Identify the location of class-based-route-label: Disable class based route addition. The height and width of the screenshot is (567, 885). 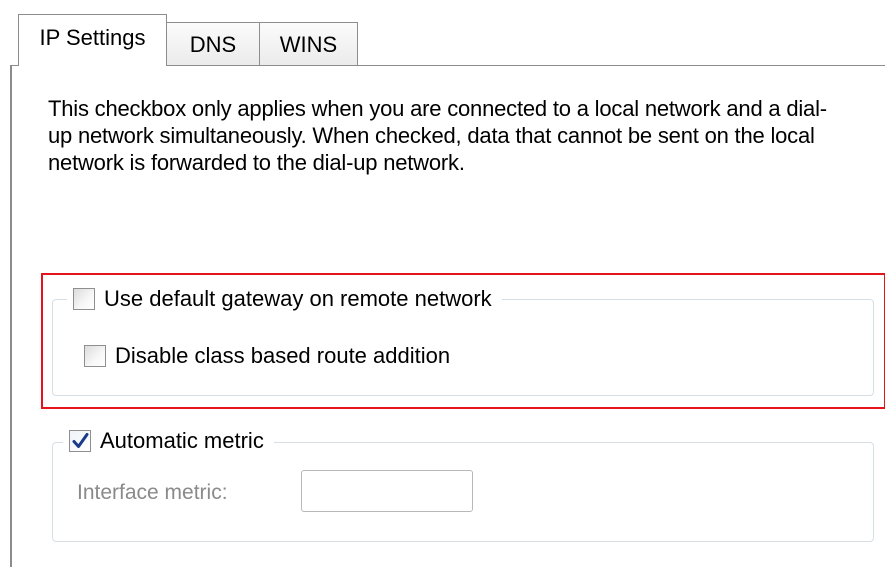
(283, 355).